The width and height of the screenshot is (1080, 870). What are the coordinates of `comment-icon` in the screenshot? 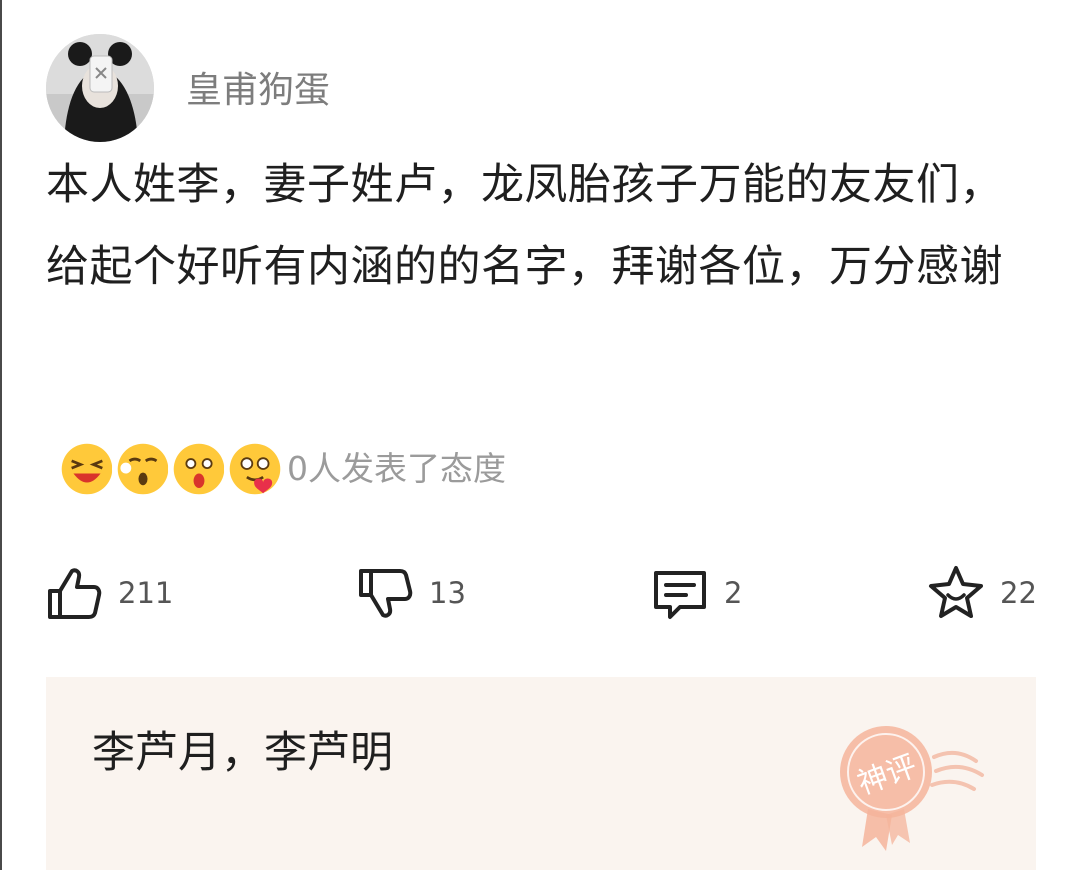 It's located at (680, 595).